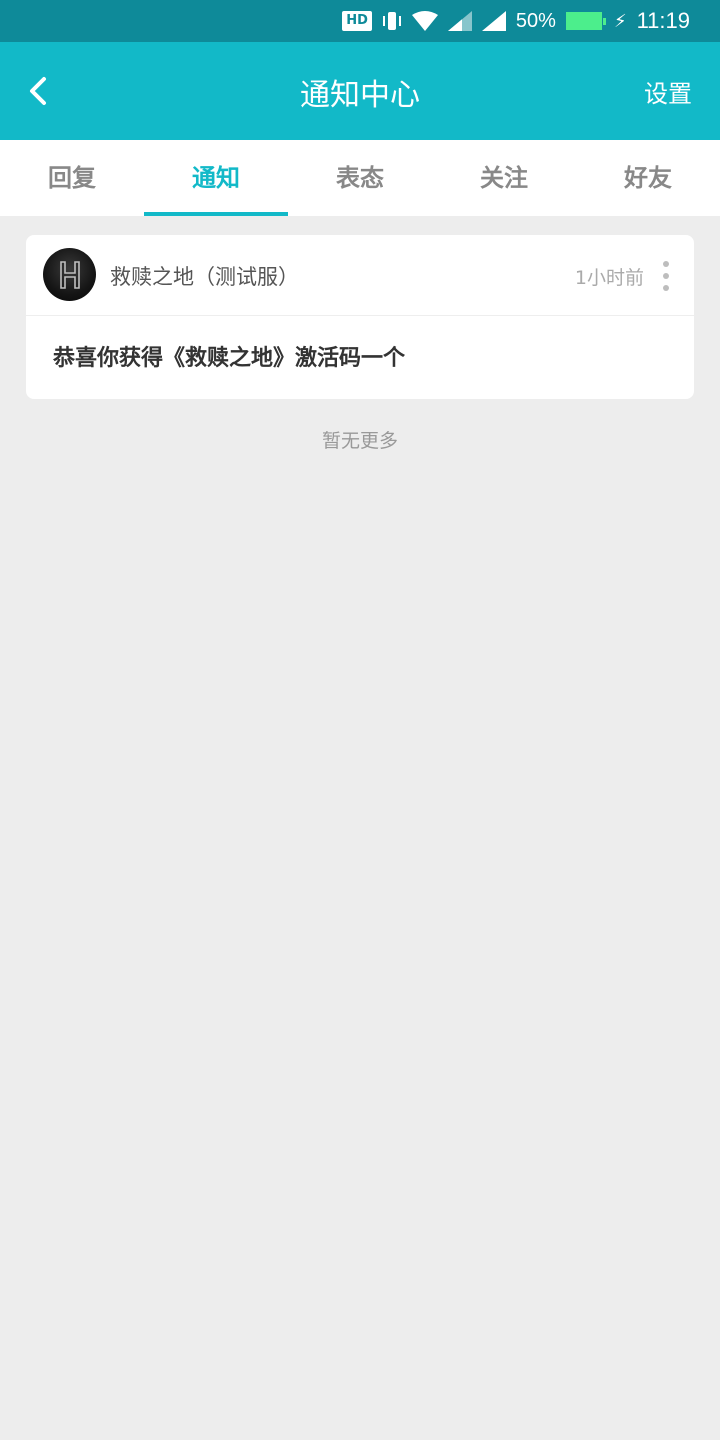 The image size is (720, 1440). What do you see at coordinates (360, 95) in the screenshot?
I see `page-title: 通知中心` at bounding box center [360, 95].